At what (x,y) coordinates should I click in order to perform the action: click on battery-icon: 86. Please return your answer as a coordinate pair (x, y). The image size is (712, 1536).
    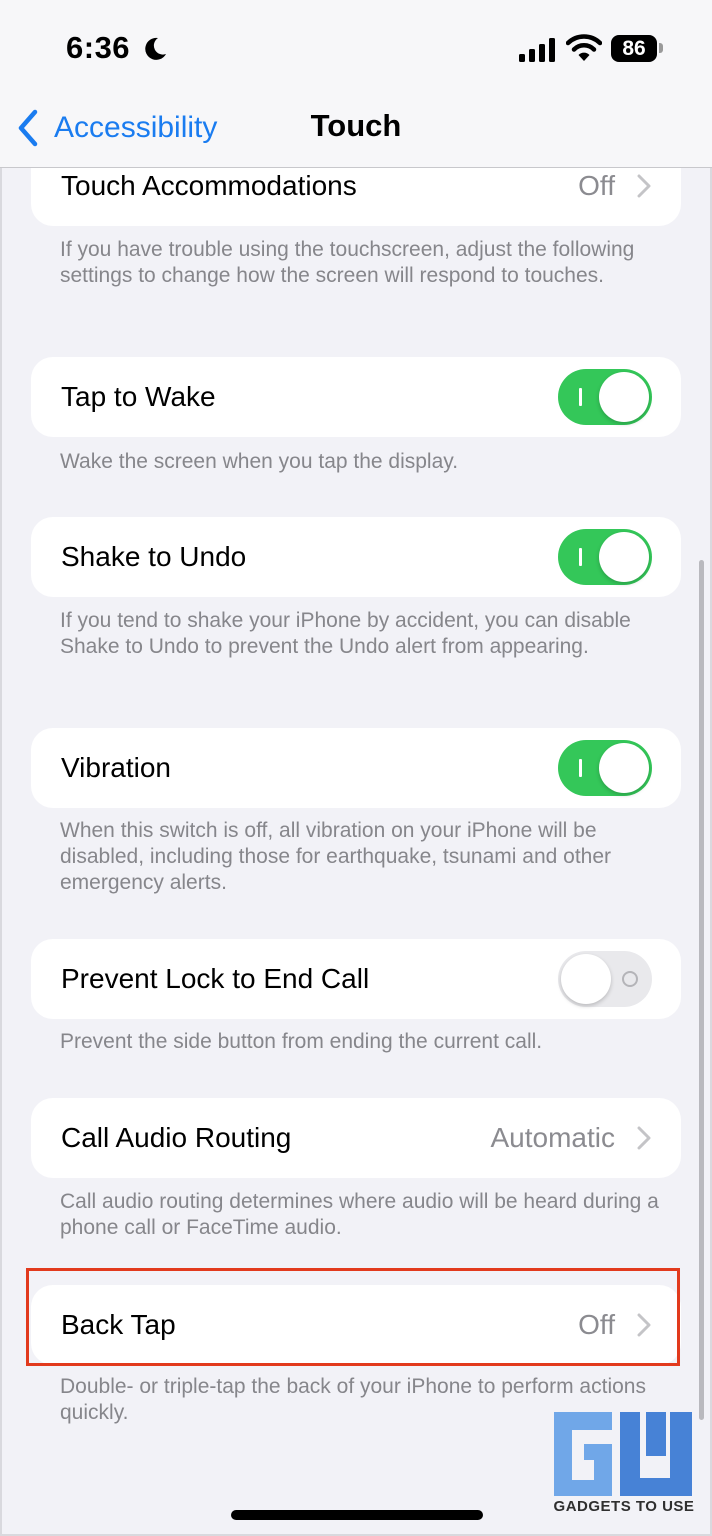
    Looking at the image, I should click on (634, 48).